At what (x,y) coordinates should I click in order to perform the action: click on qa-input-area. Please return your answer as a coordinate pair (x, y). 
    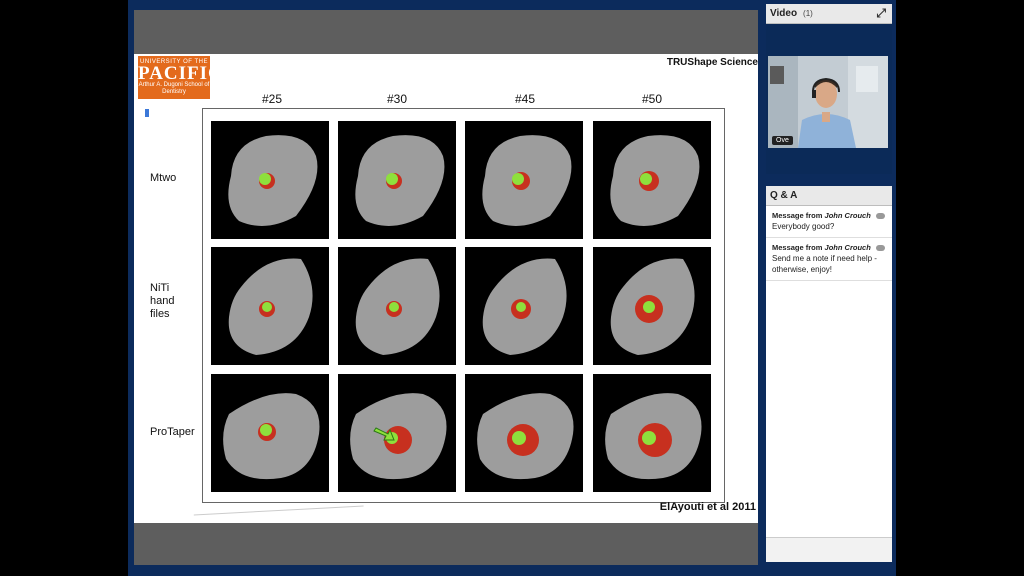
    Looking at the image, I should click on (829, 549).